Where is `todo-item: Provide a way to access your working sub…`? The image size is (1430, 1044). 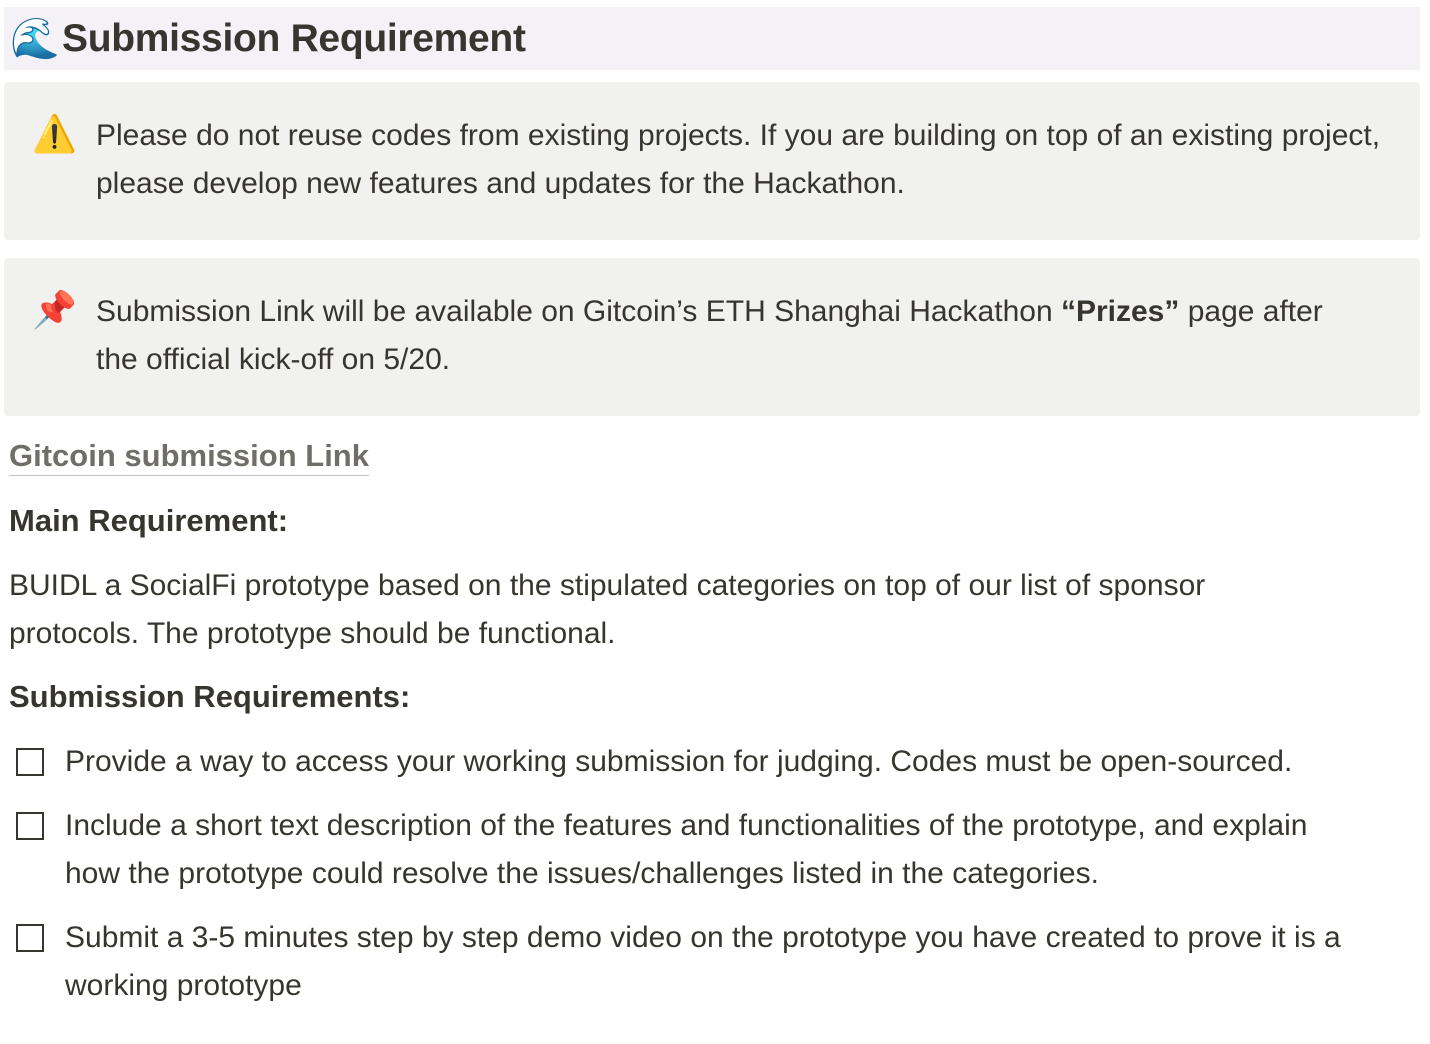
todo-item: Provide a way to access your working sub… is located at coordinates (716, 762).